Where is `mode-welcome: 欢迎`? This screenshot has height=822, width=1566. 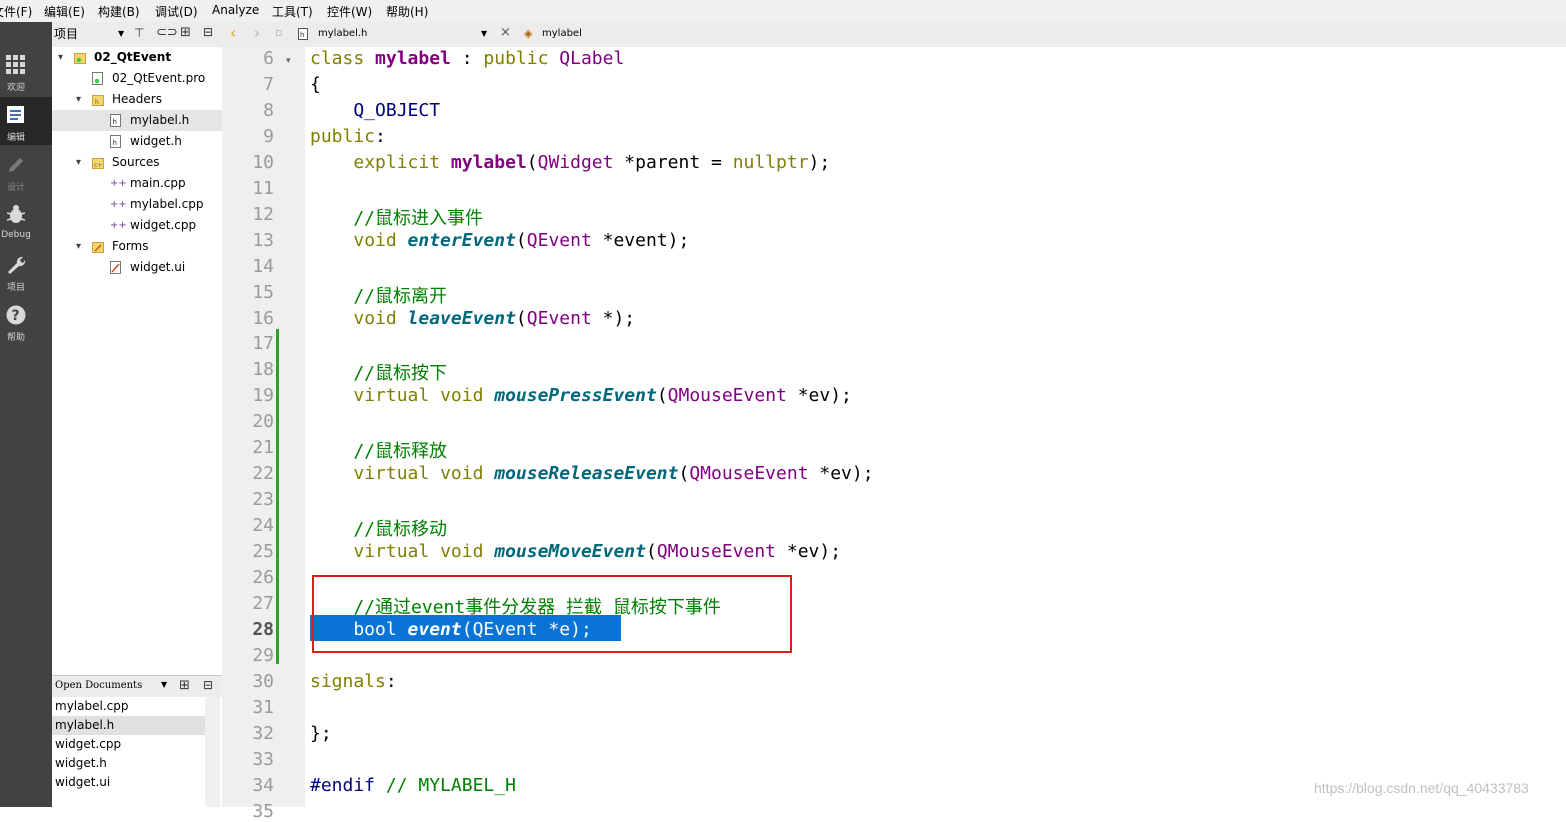 mode-welcome: 欢迎 is located at coordinates (26, 71).